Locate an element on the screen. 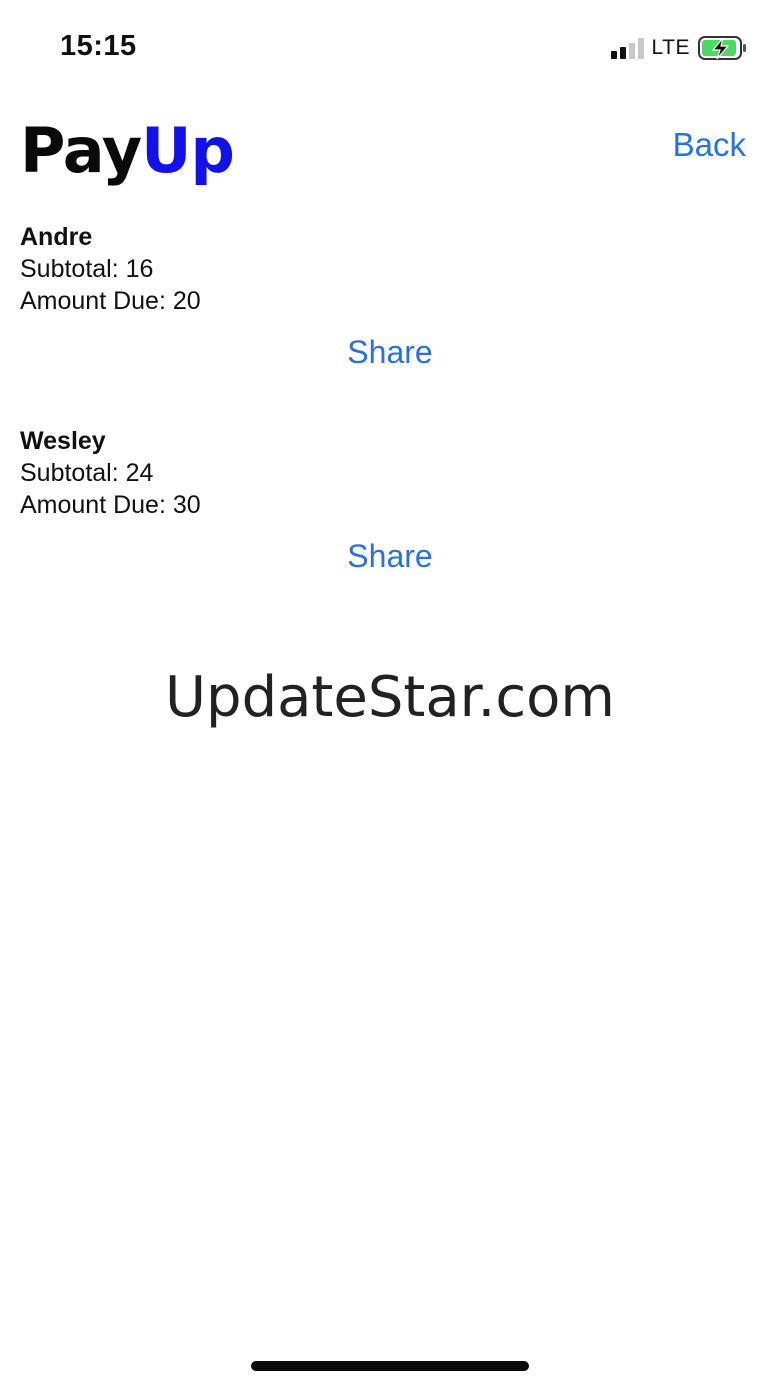 This screenshot has height=1387, width=780. status-icons: LTE is located at coordinates (679, 48).